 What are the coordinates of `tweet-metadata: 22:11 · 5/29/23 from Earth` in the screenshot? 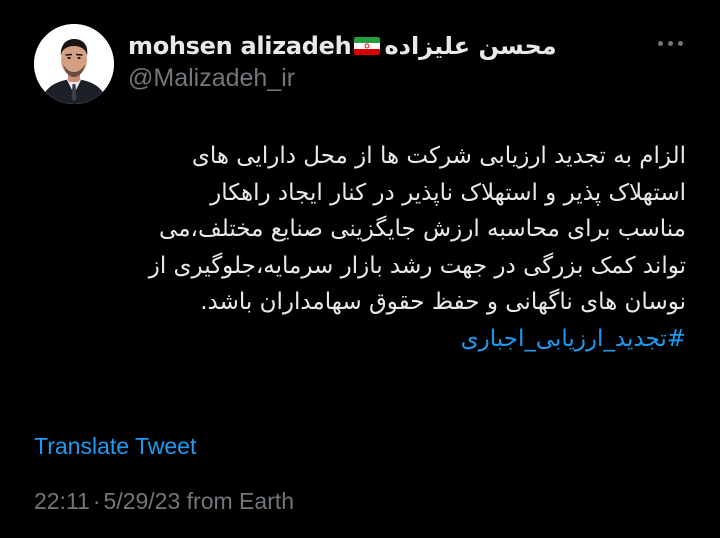 It's located at (164, 501).